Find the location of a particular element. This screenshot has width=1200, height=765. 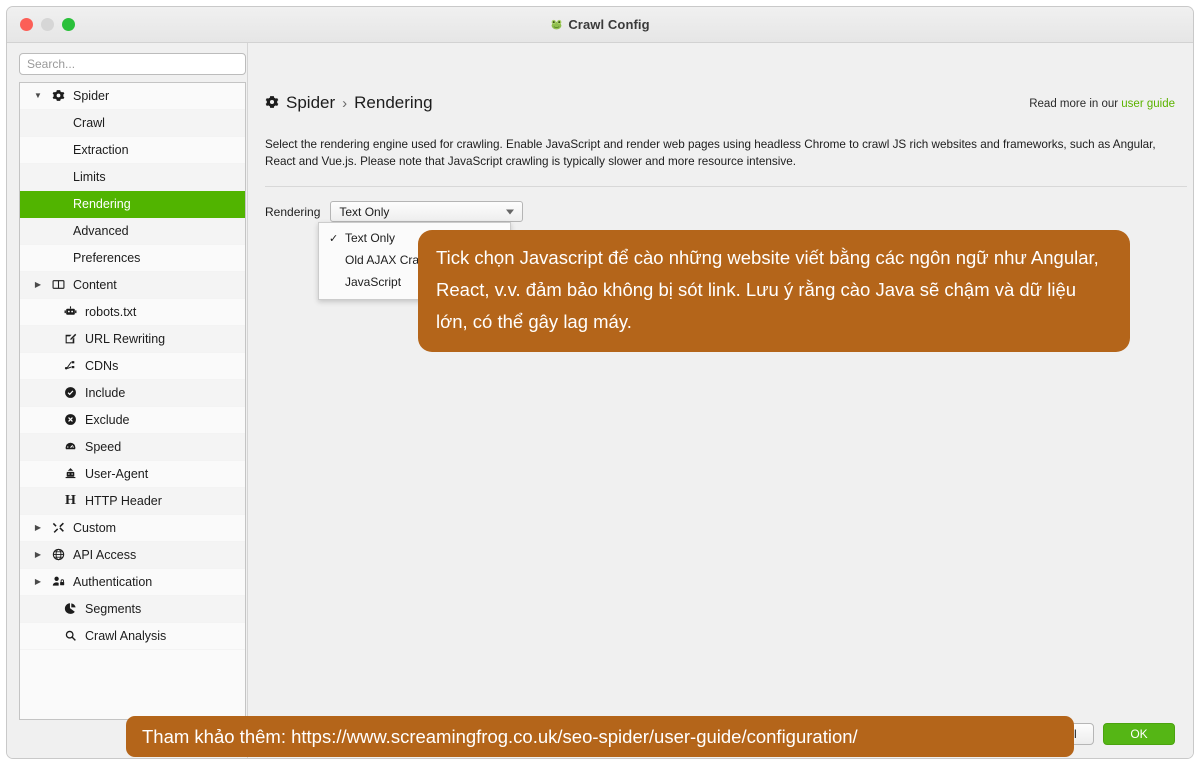

sidebar-item-include: Include is located at coordinates (132, 393).